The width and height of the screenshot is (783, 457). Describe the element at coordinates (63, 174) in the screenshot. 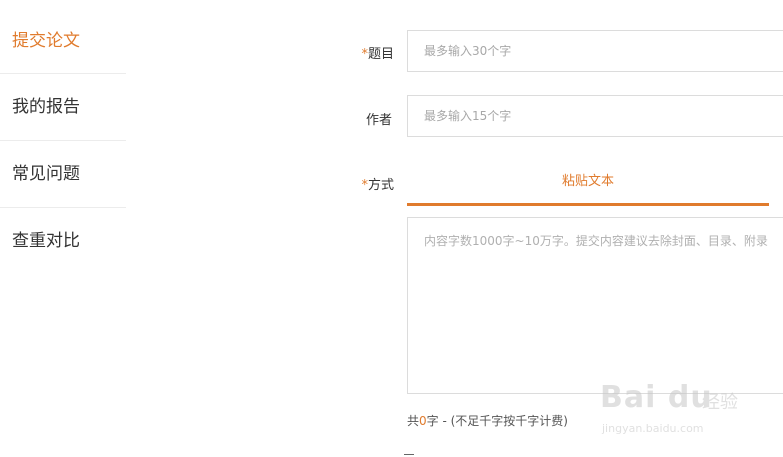

I see `sidebar-item-faq: 常见问题` at that location.